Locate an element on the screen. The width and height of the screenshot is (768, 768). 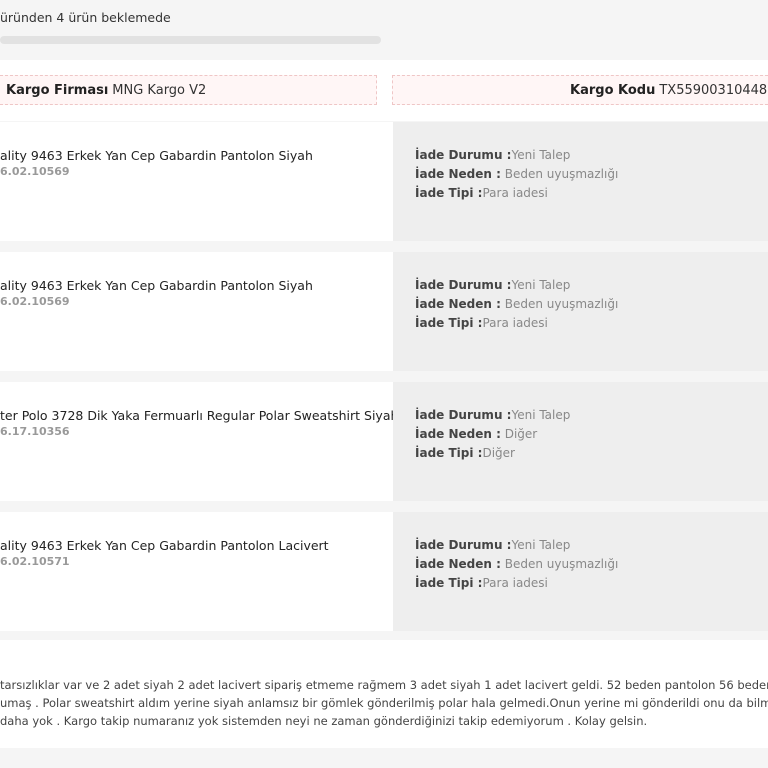
cargo-company-box: Kargo Firması MNG Kargo V2 is located at coordinates (188, 90).